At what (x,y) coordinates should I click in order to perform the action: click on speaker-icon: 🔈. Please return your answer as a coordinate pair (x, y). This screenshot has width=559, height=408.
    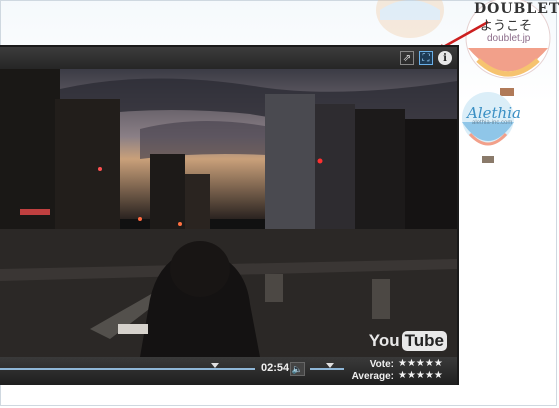
    Looking at the image, I should click on (297, 368).